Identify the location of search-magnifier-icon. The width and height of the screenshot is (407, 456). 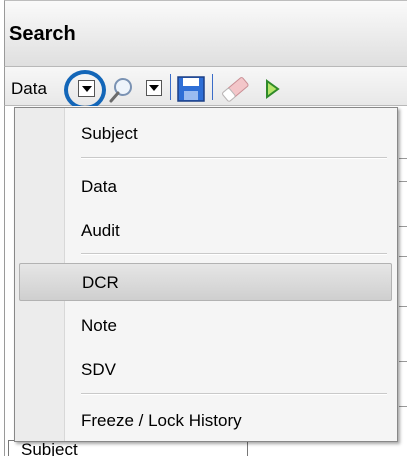
(124, 90).